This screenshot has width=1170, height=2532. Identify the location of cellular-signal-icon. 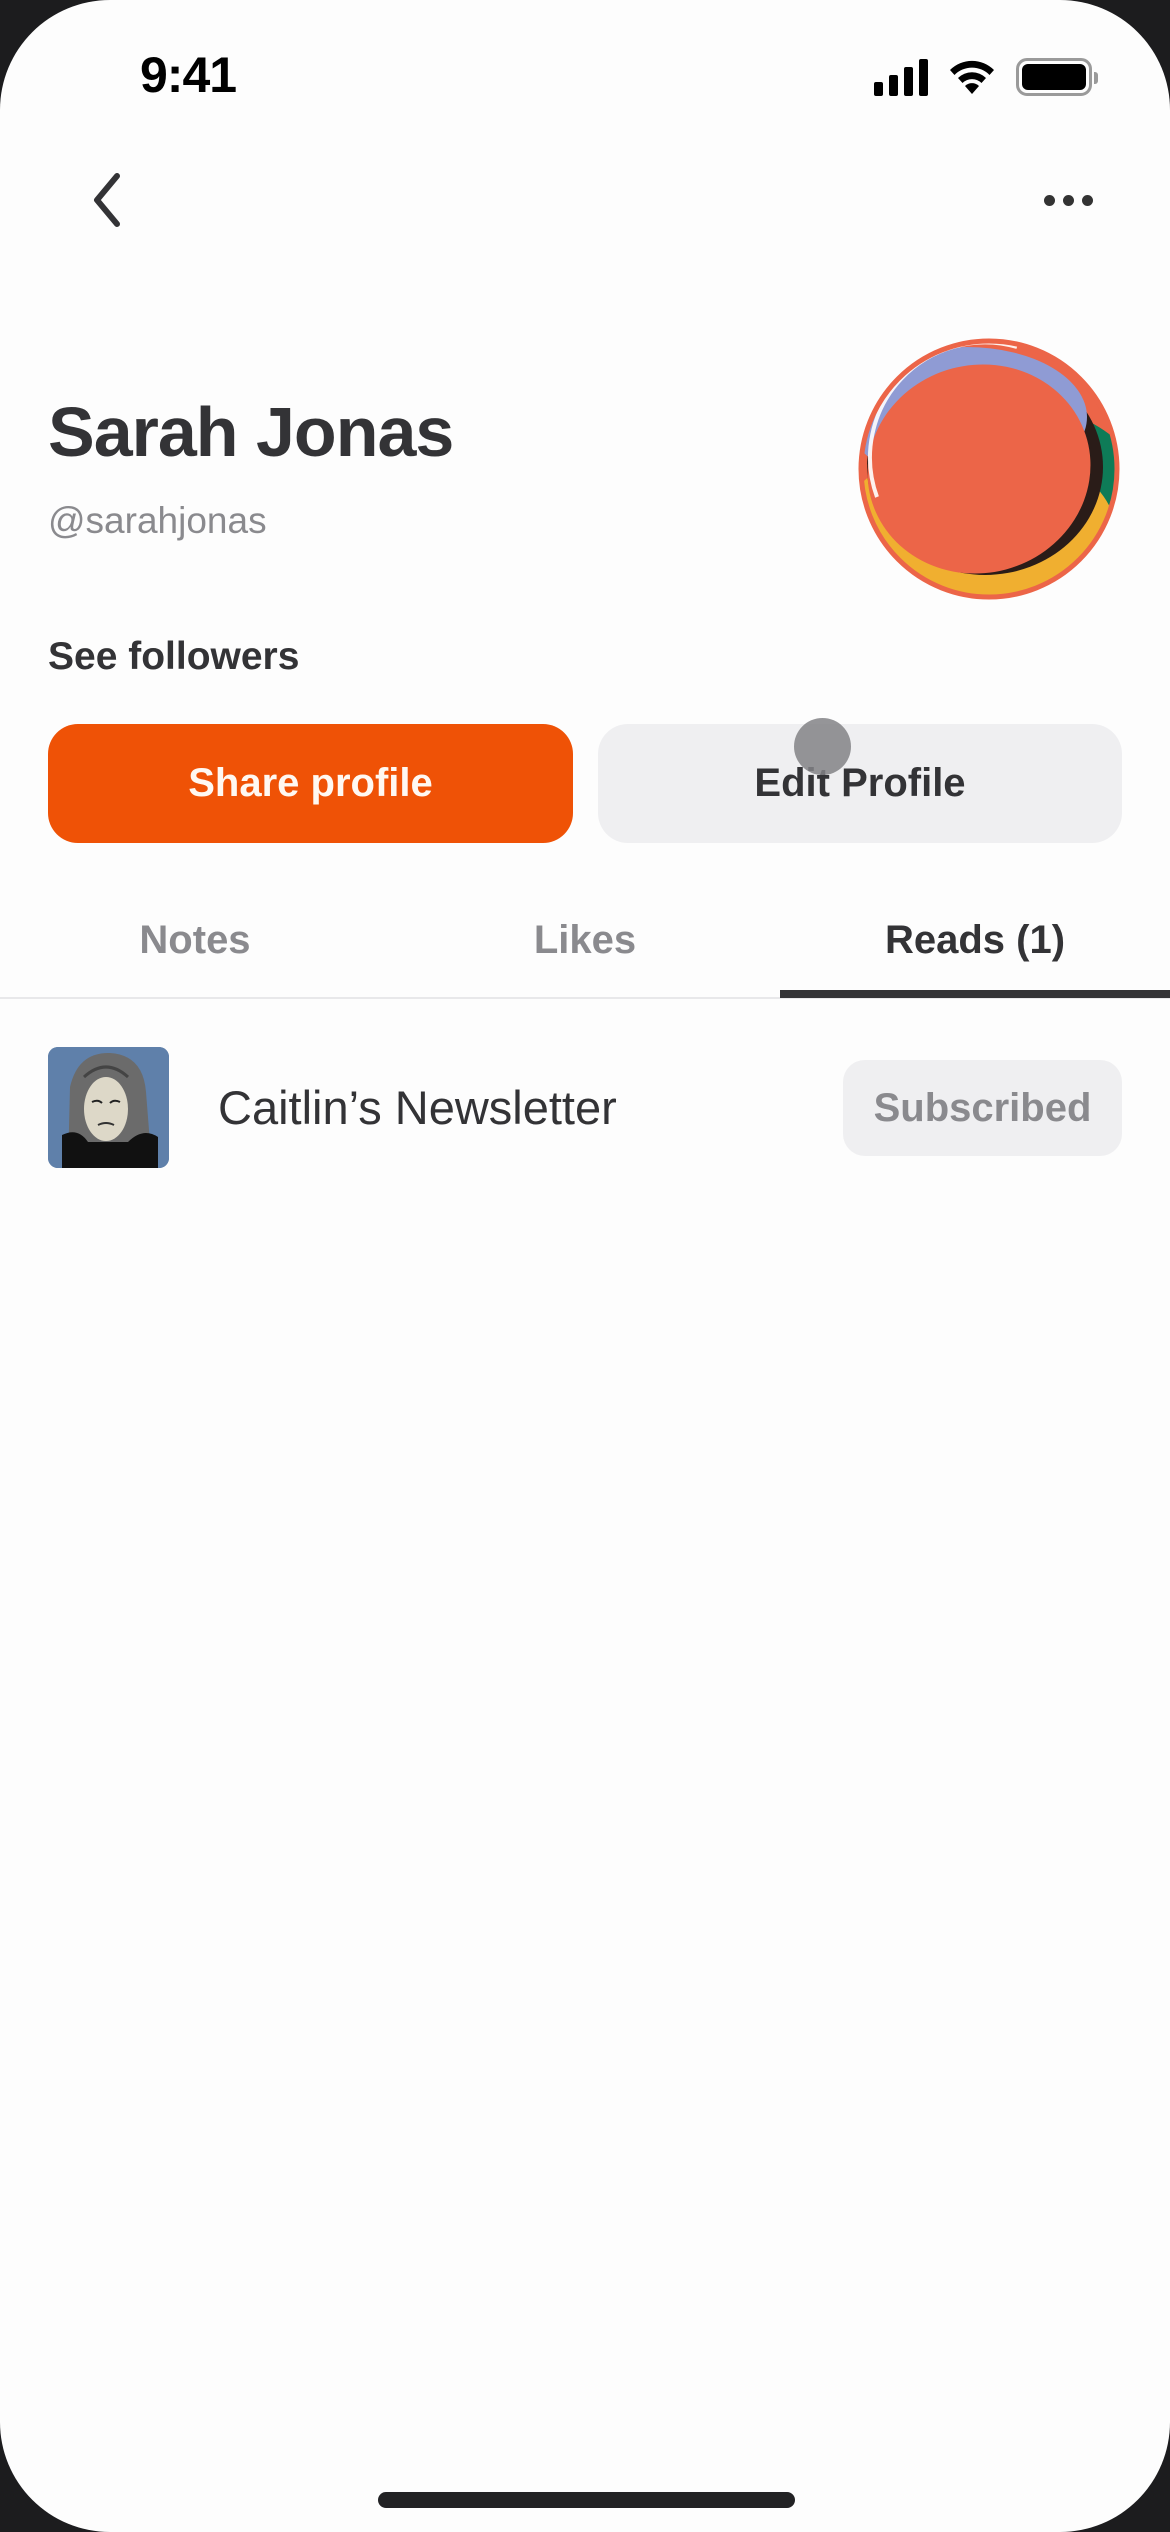
(901, 77).